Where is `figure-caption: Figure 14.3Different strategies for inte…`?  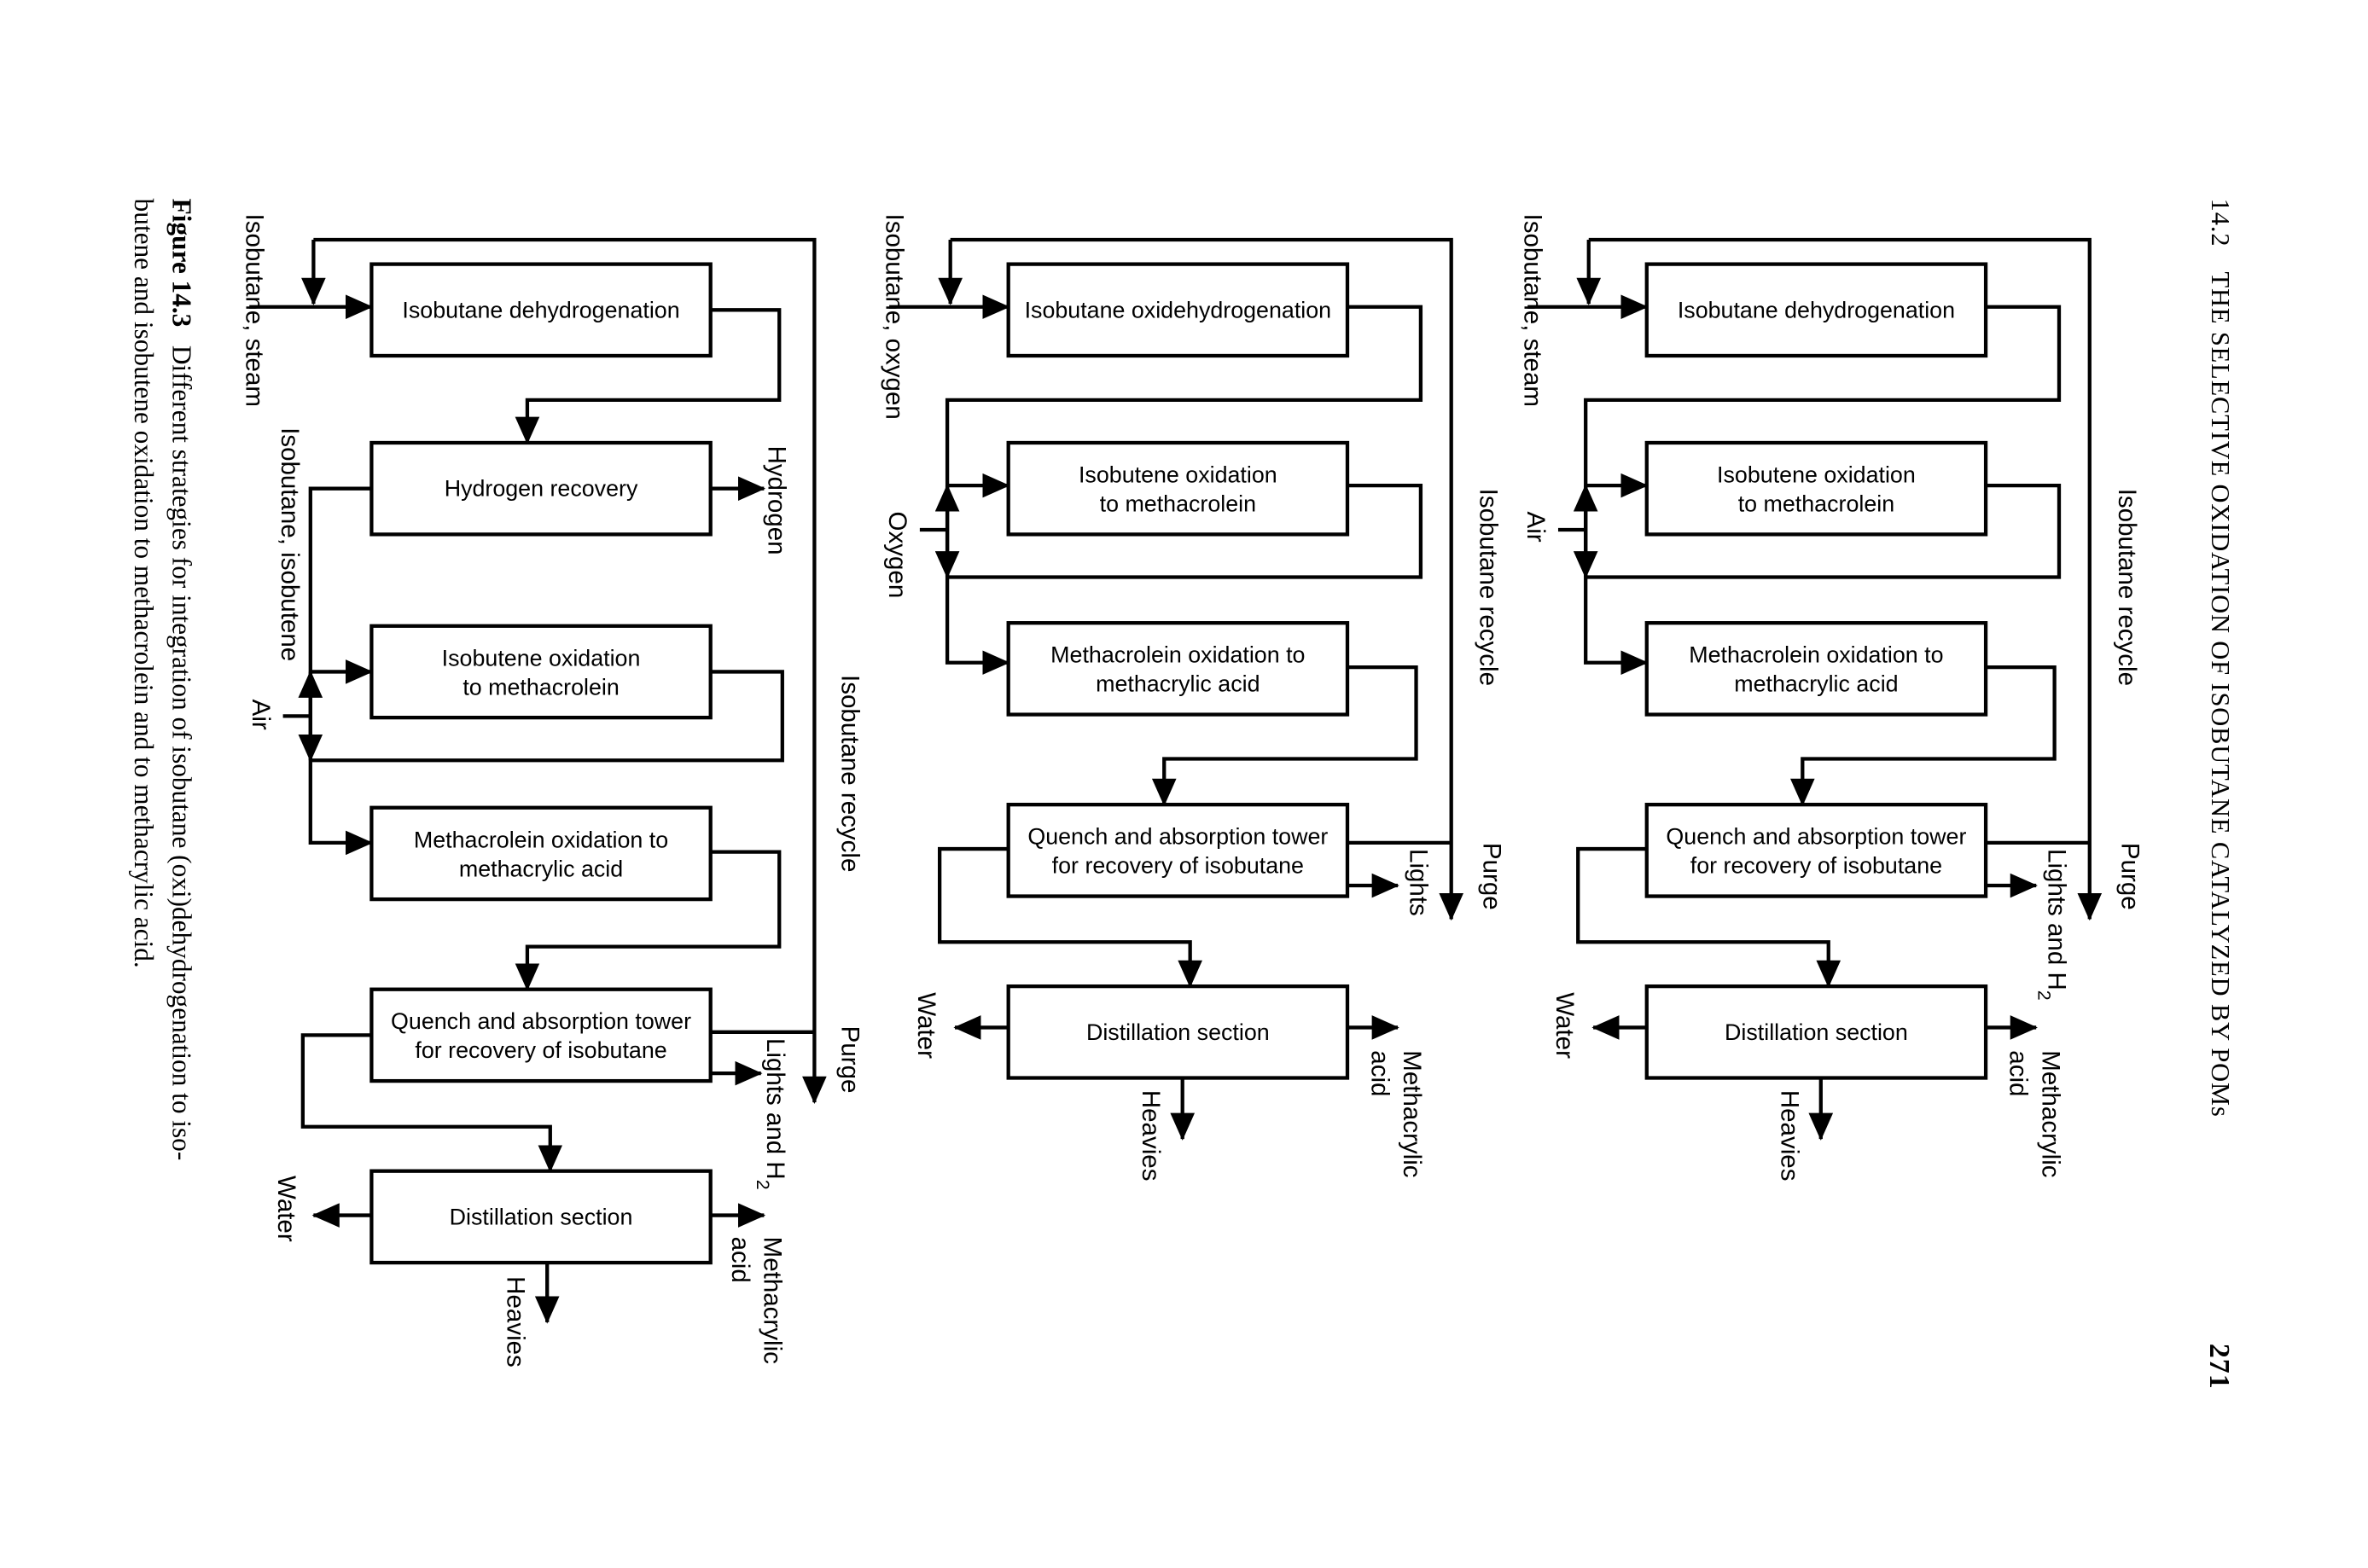 figure-caption: Figure 14.3Different strategies for inte… is located at coordinates (163, 680).